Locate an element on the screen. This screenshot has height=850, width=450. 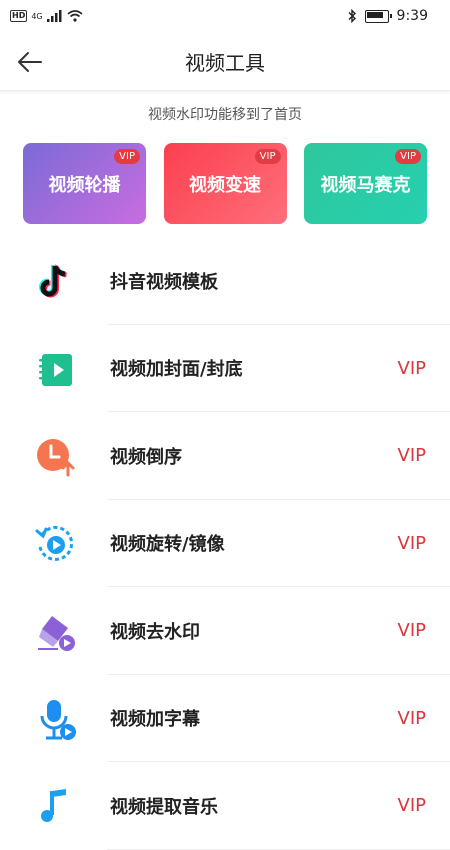
tiktok-icon is located at coordinates (56, 282).